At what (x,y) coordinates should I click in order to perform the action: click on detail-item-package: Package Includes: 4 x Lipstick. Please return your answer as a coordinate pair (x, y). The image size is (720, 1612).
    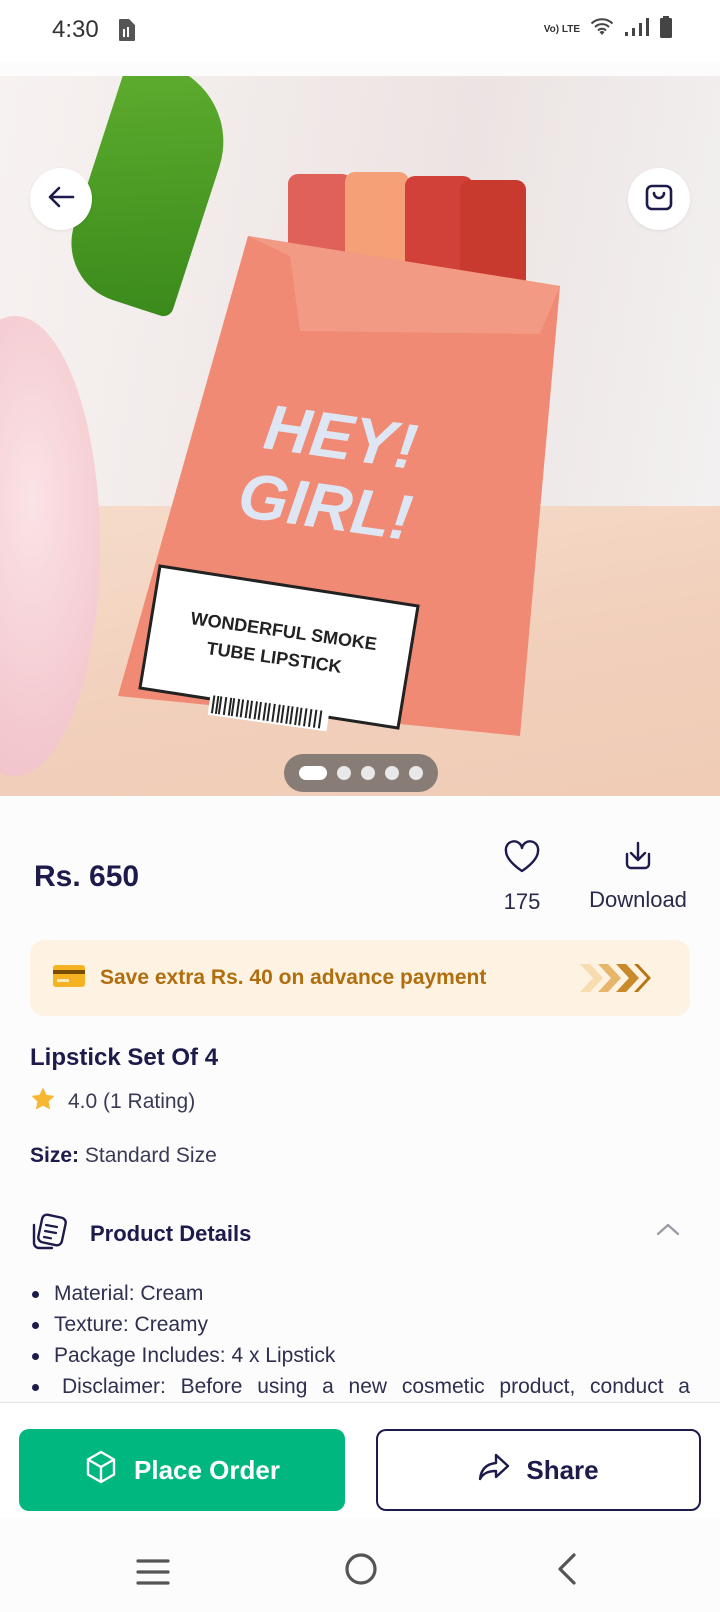
    Looking at the image, I should click on (360, 1355).